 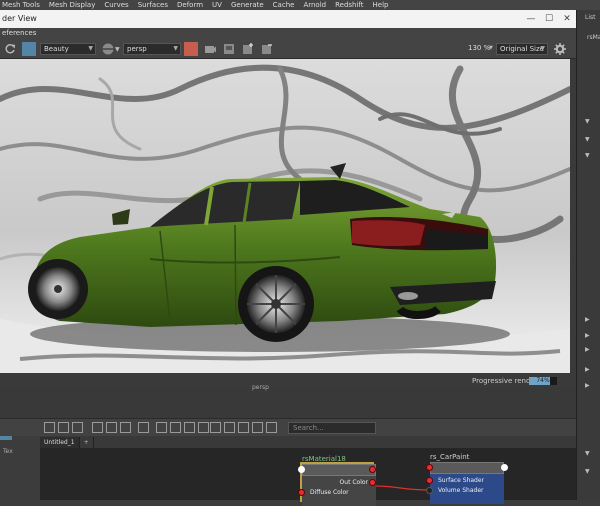 What do you see at coordinates (243, 427) in the screenshot?
I see `snap-grid-icon` at bounding box center [243, 427].